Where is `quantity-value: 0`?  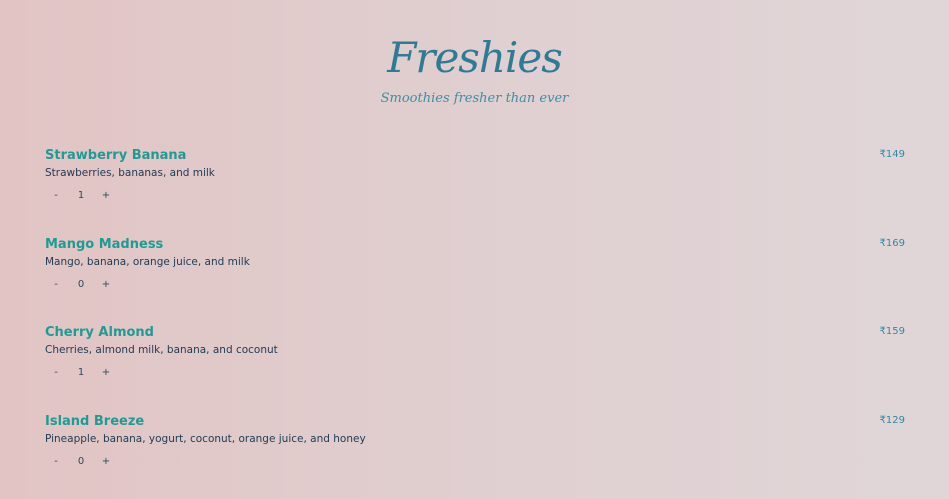 quantity-value: 0 is located at coordinates (81, 285).